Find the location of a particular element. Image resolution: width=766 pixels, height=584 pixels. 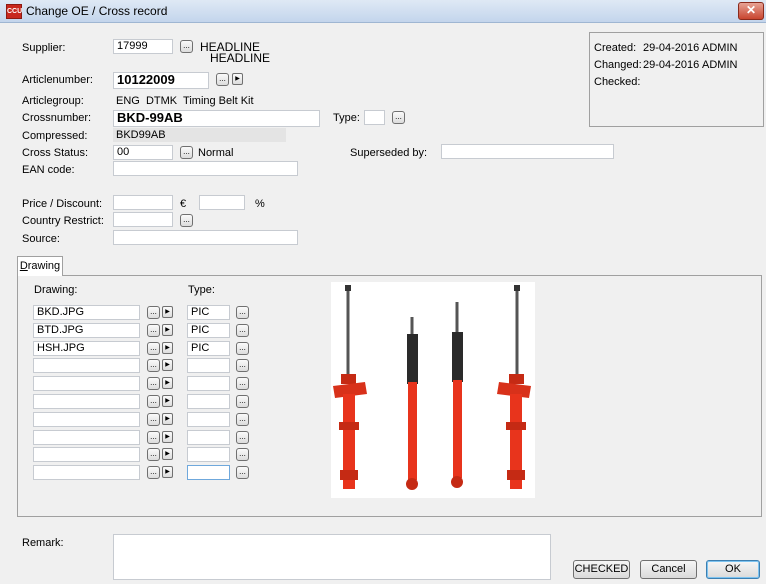

articlegroup-label: Articlegroup: is located at coordinates (53, 101).